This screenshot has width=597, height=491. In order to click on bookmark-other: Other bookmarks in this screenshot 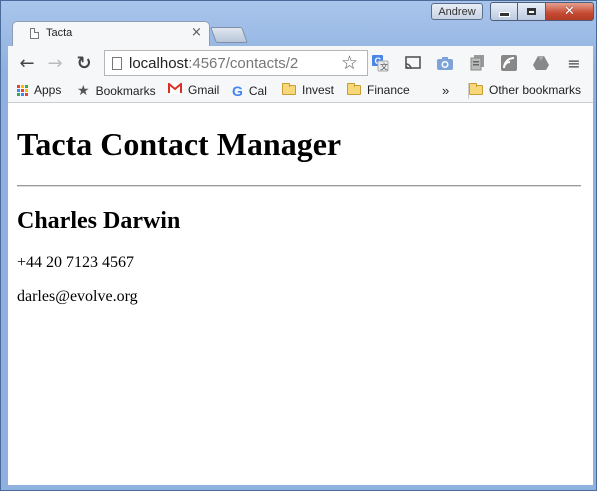, I will do `click(525, 90)`.